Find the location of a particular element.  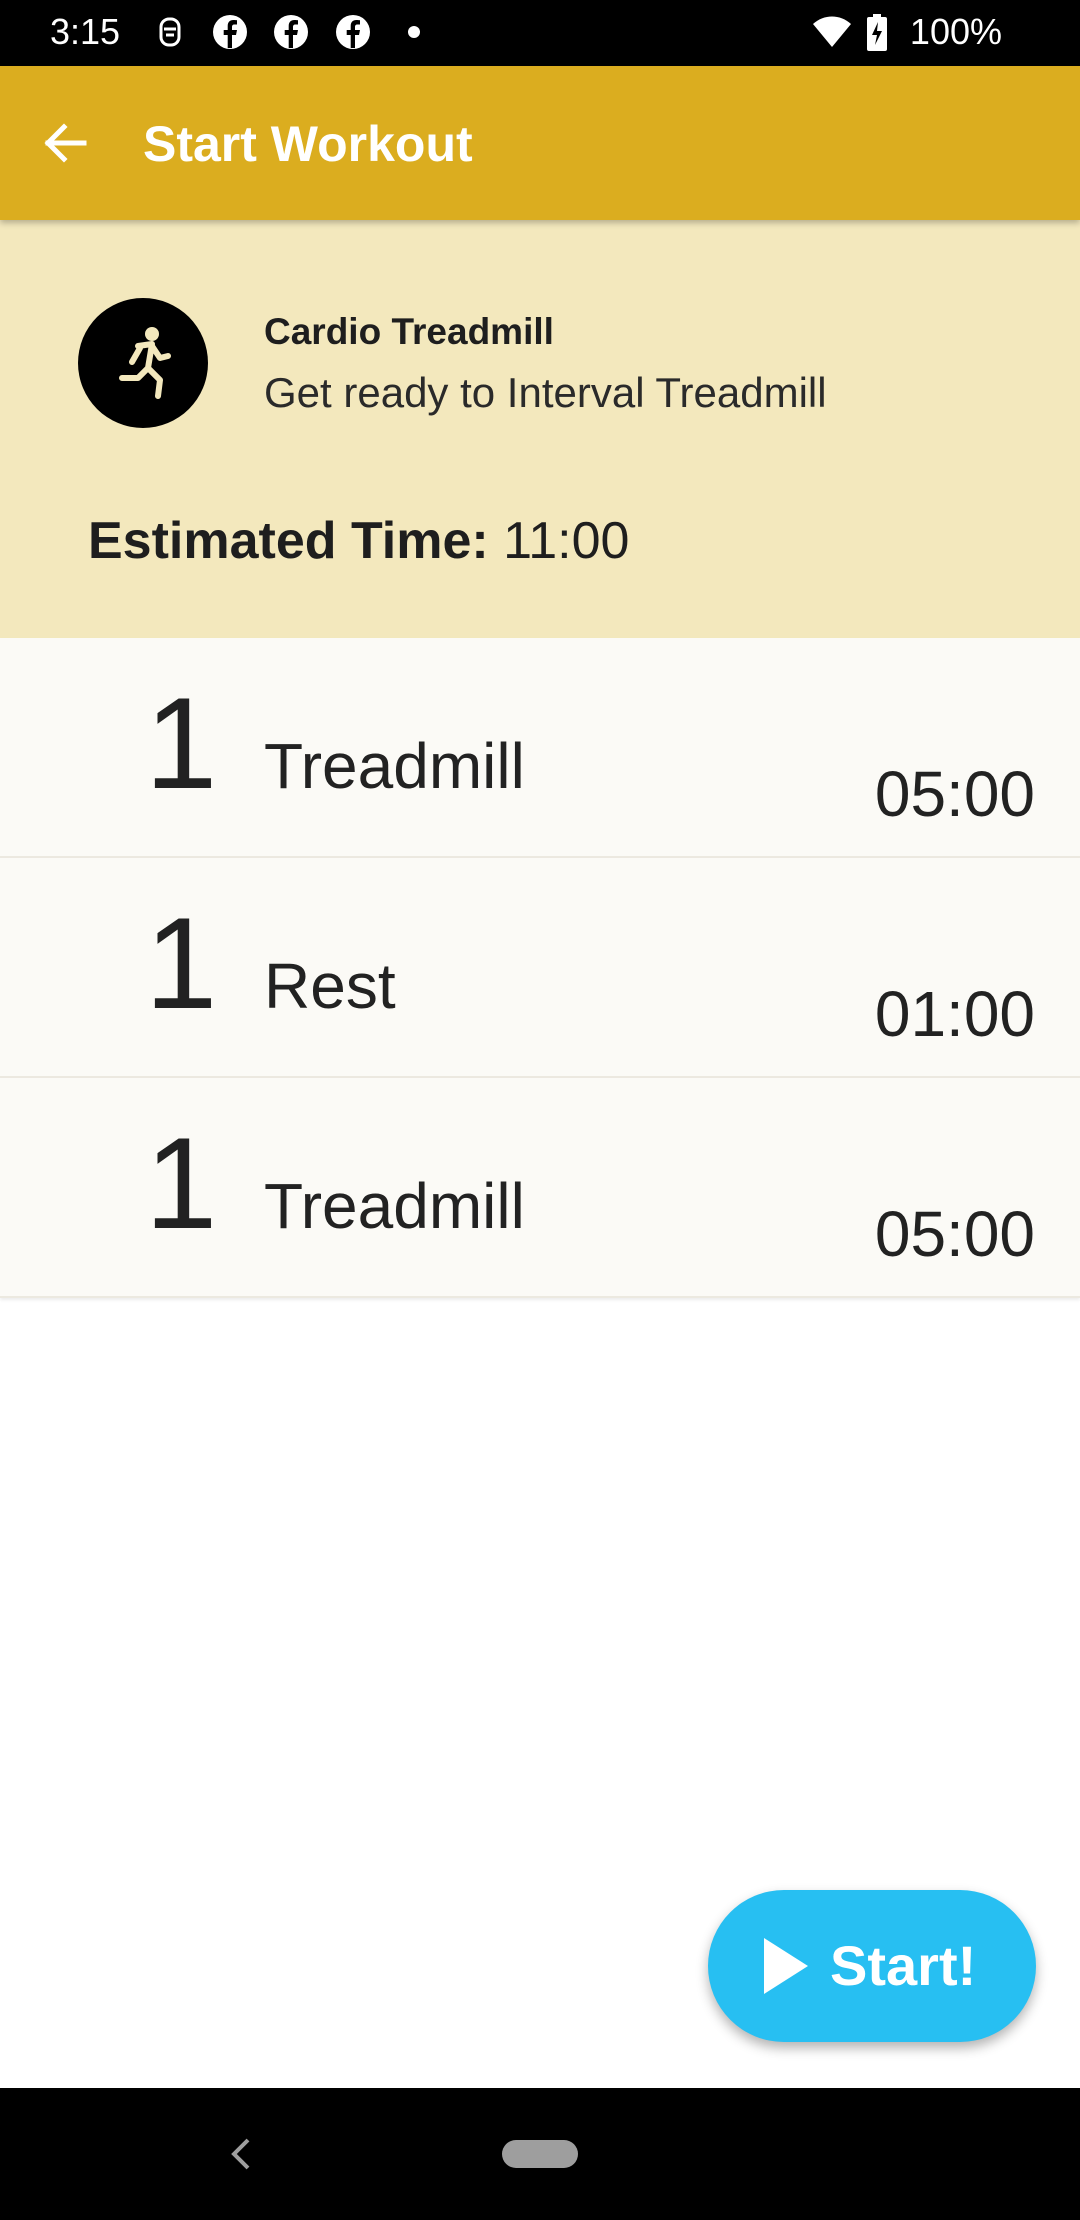

estimated-time-label: Estimated Time: is located at coordinates (288, 541).